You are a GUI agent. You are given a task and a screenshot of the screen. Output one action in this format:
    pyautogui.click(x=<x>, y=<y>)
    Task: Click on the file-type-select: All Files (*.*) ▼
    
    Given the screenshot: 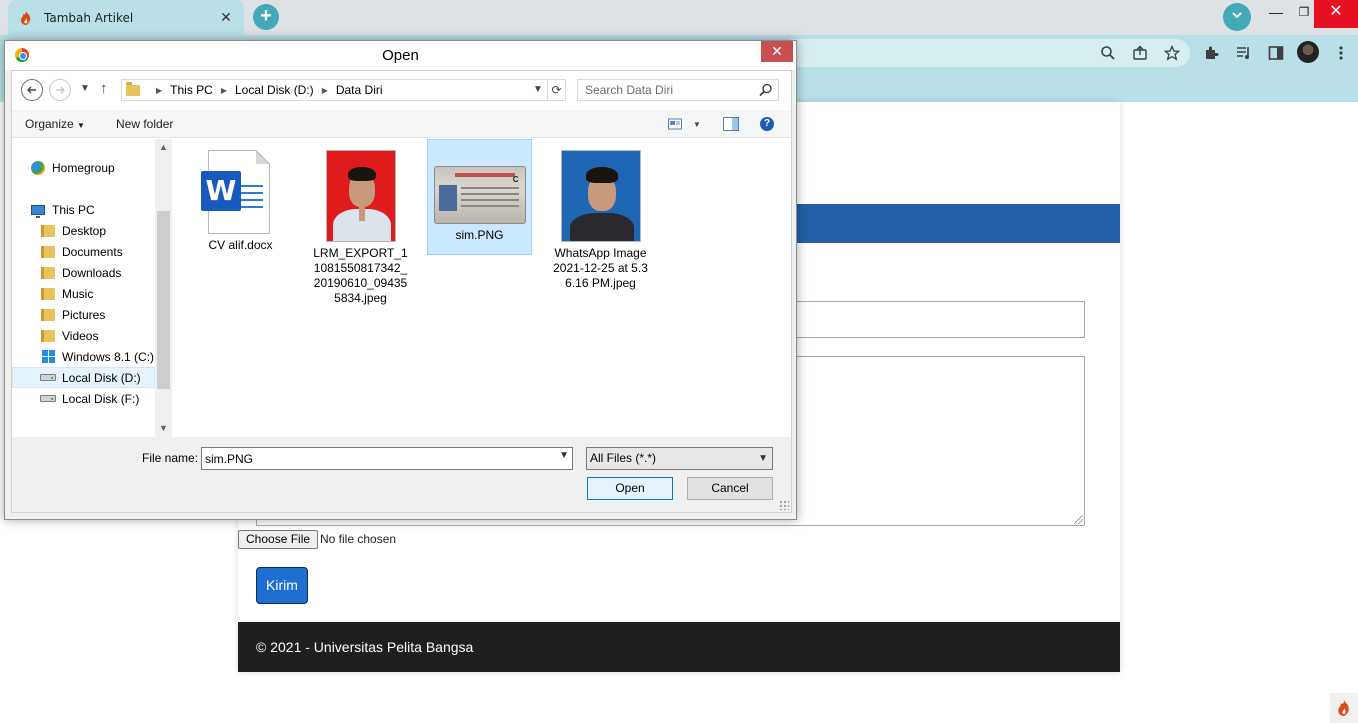 What is the action you would take?
    pyautogui.click(x=679, y=458)
    